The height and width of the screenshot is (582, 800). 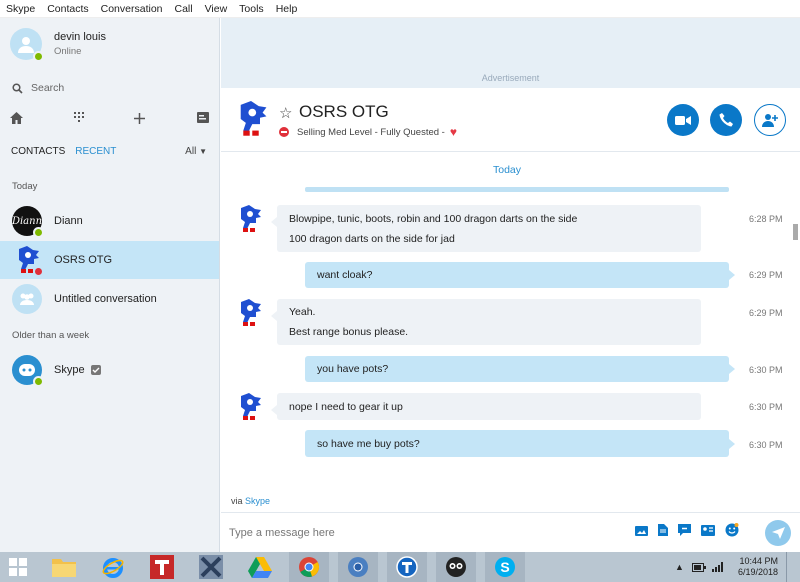 I want to click on send-button, so click(x=778, y=533).